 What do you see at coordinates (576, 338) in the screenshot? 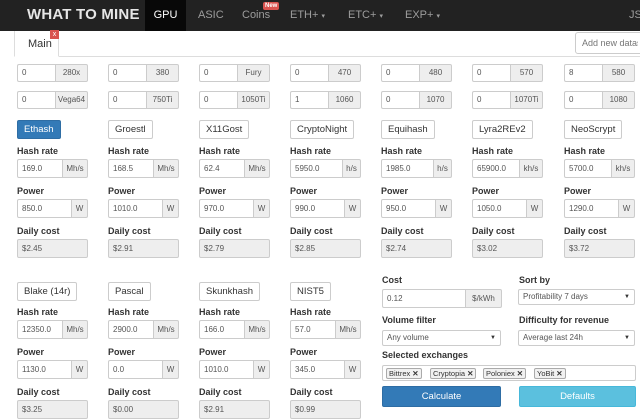
I see `difficulty-select: Average last 24h ▼` at bounding box center [576, 338].